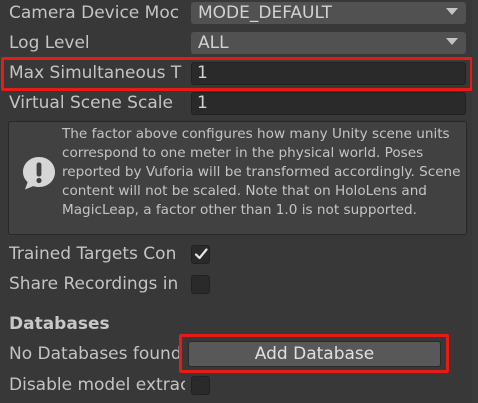 Image resolution: width=478 pixels, height=403 pixels. Describe the element at coordinates (93, 254) in the screenshot. I see `trained-targets-label: Trained Targets Con` at that location.